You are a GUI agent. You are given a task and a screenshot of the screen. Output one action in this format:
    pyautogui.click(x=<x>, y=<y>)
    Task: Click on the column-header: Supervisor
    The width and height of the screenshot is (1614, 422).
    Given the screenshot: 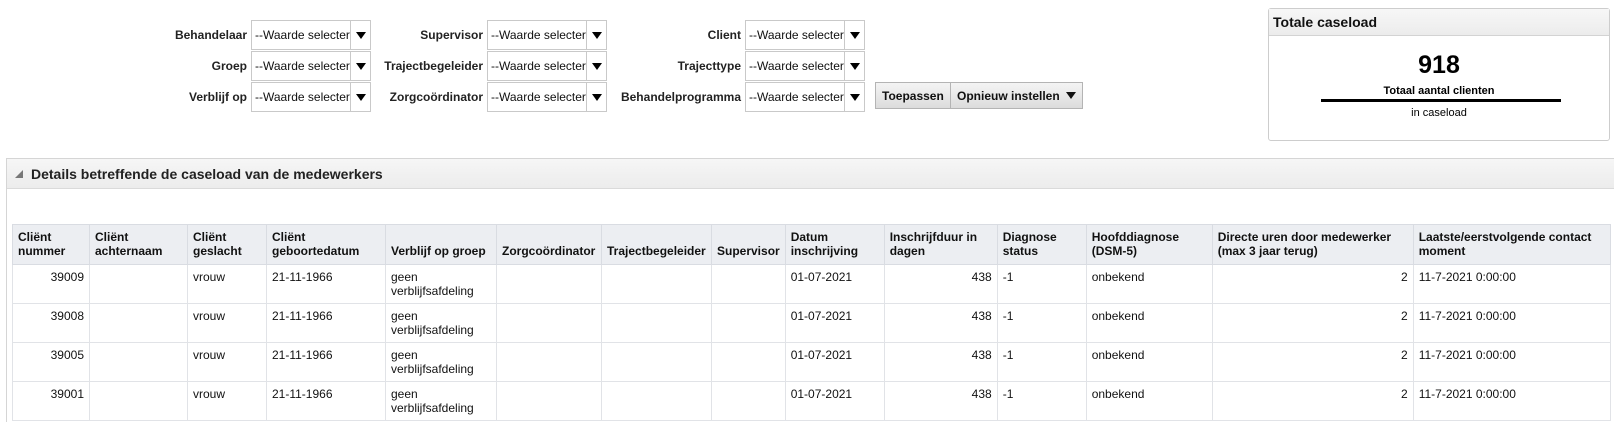 What is the action you would take?
    pyautogui.click(x=748, y=244)
    